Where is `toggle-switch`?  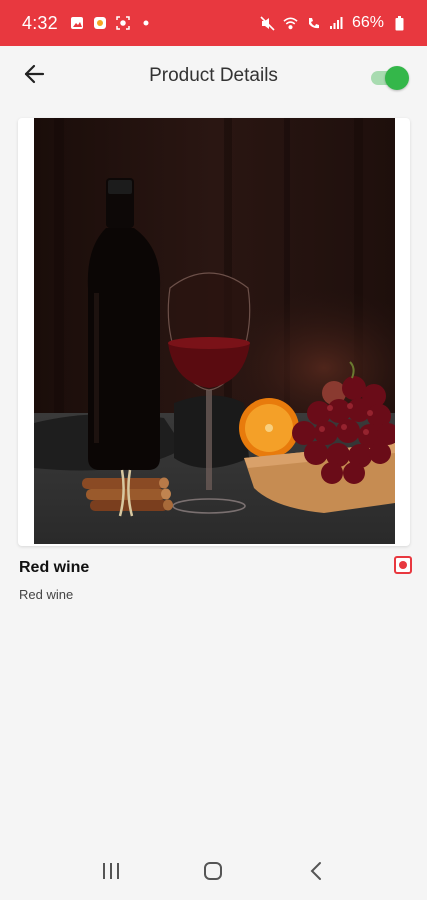 toggle-switch is located at coordinates (389, 78).